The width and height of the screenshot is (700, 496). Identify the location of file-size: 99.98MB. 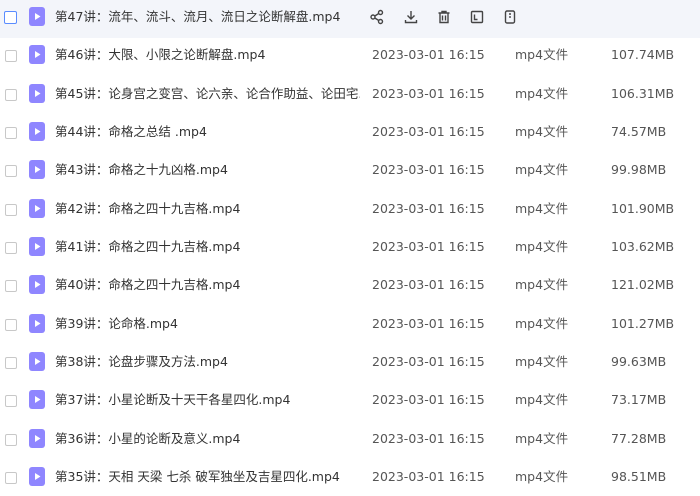
(639, 170).